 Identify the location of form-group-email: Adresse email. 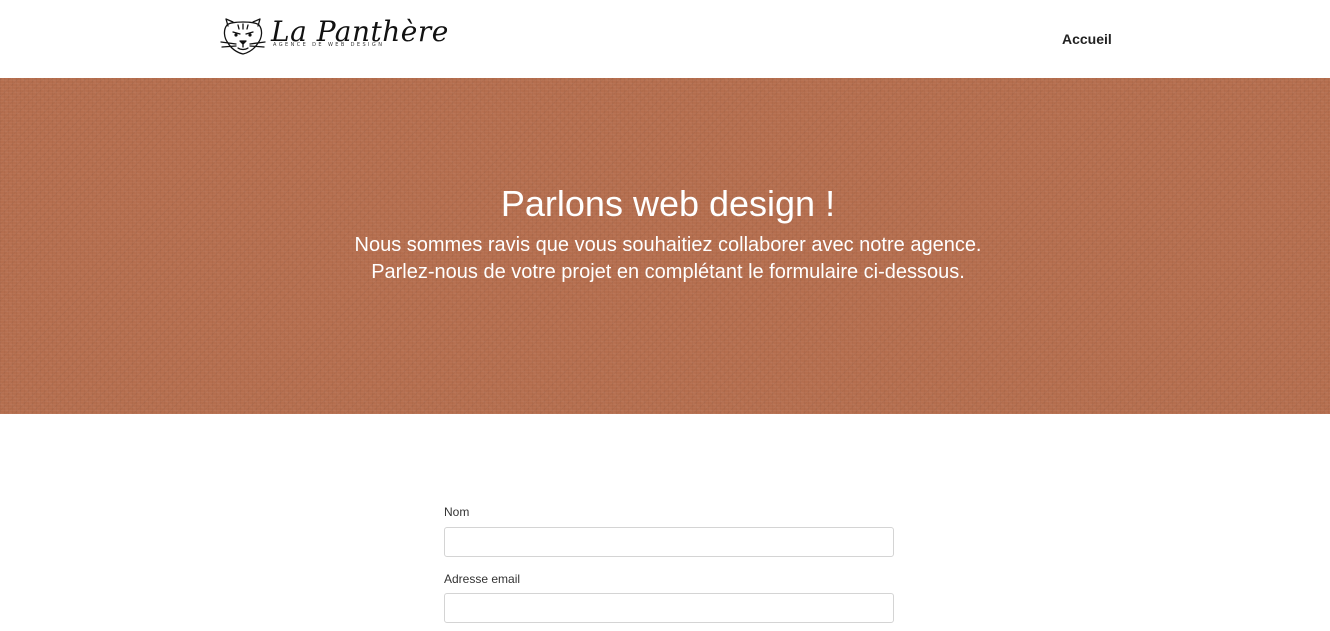
(669, 598).